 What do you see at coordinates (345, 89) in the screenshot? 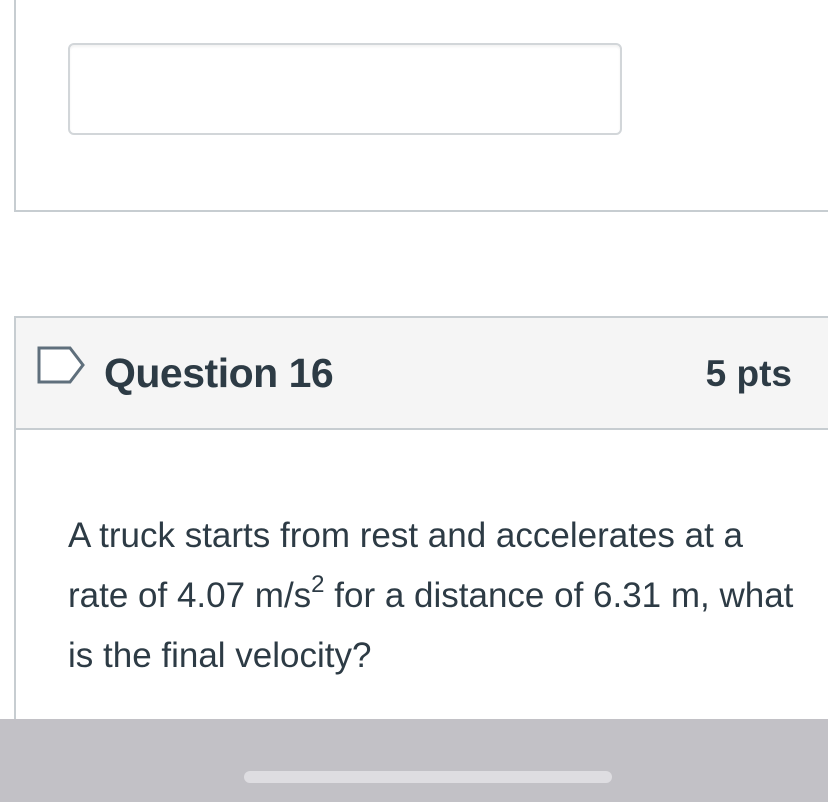
I see `answer-input` at bounding box center [345, 89].